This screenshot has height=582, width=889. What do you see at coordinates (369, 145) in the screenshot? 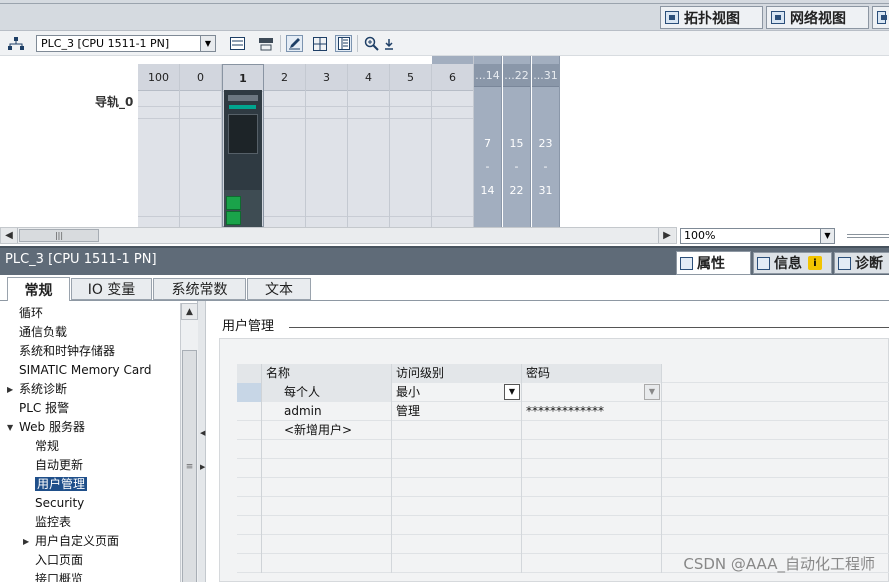
I see `rack-slot-4: 4` at bounding box center [369, 145].